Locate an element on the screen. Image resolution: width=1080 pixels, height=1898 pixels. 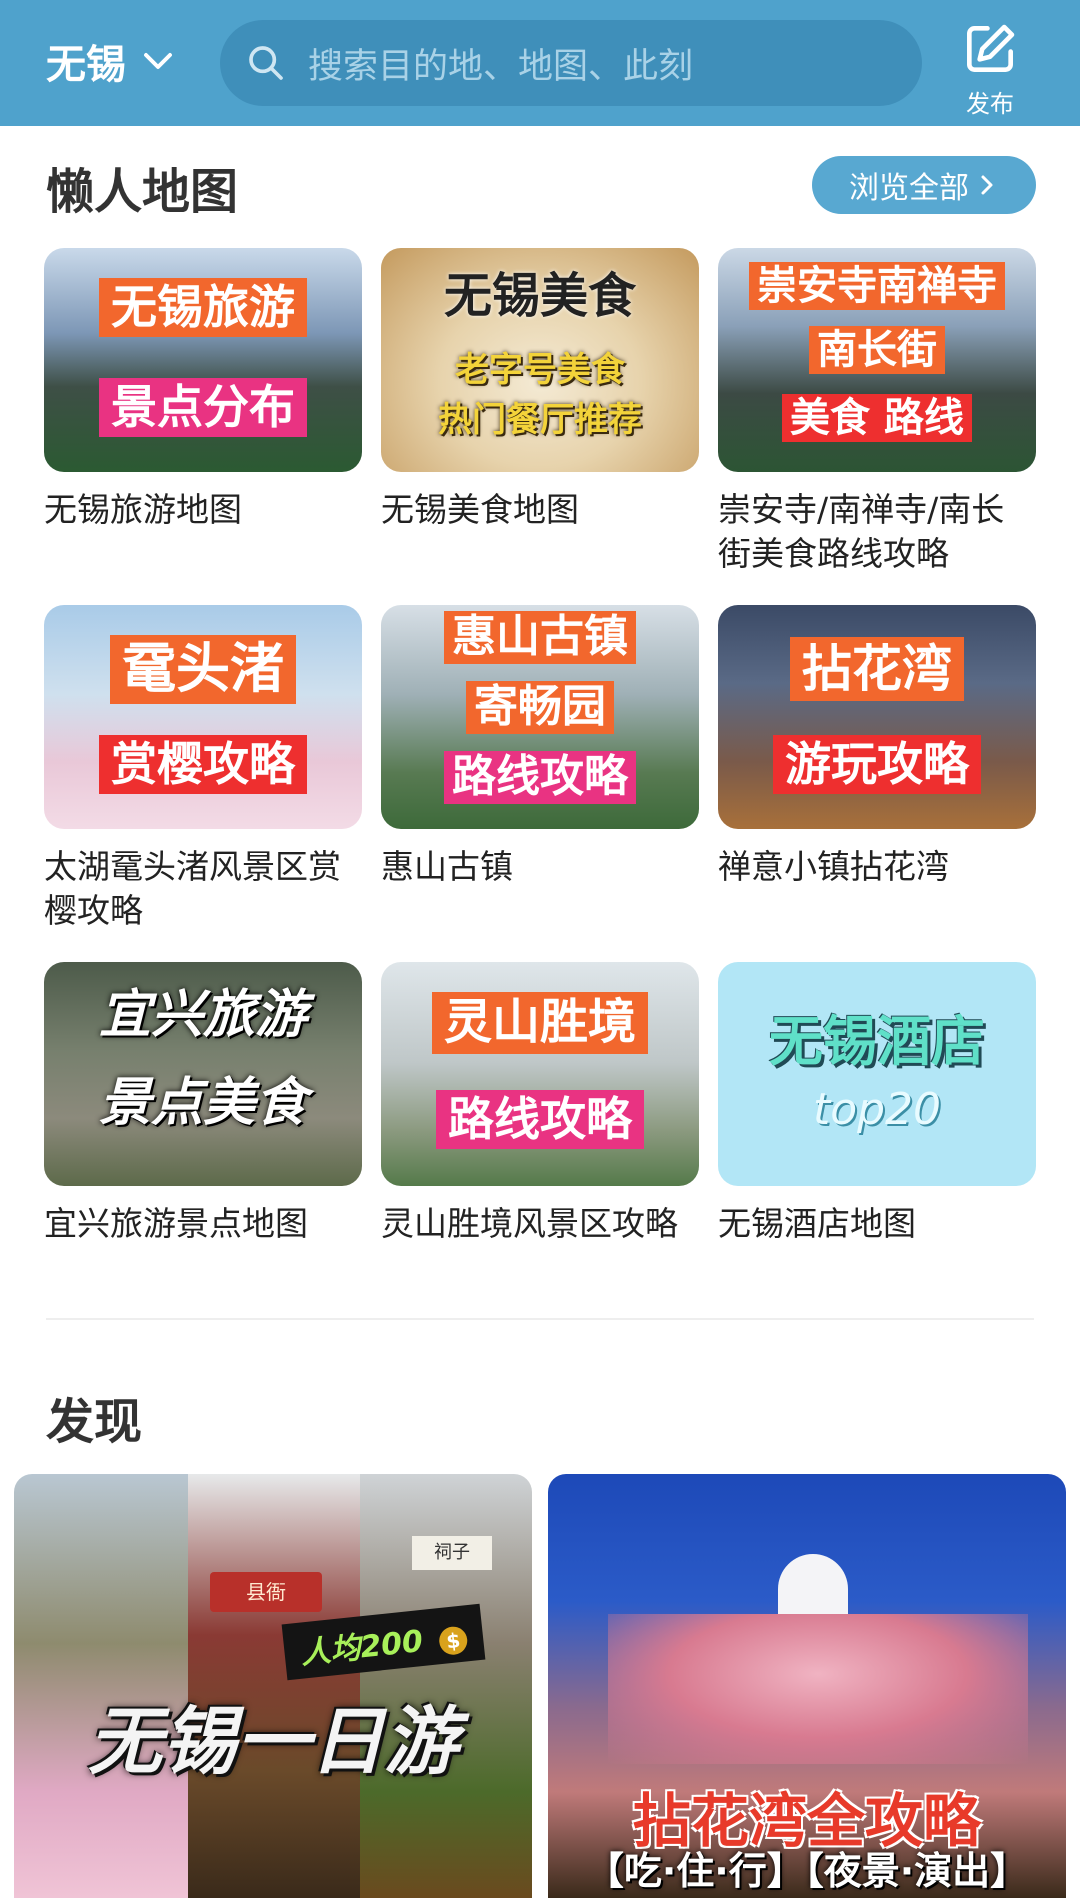
map-card: 无锡旅游 景点分布 无锡旅游地图 is located at coordinates (203, 390).